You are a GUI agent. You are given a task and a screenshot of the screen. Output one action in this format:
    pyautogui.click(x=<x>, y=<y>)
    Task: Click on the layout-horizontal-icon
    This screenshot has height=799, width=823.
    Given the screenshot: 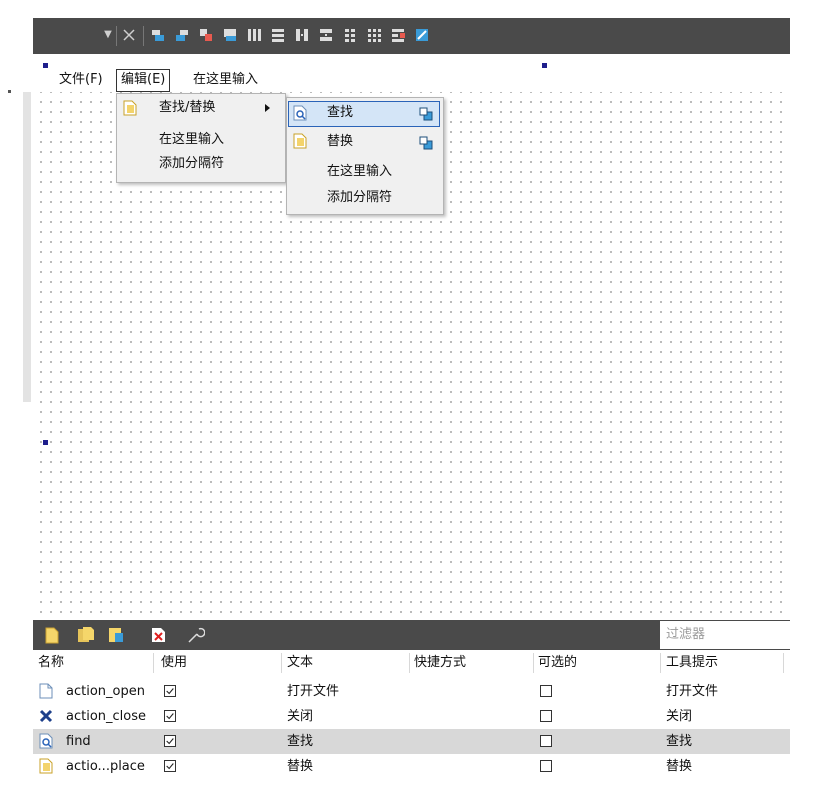 What is the action you would take?
    pyautogui.click(x=254, y=35)
    